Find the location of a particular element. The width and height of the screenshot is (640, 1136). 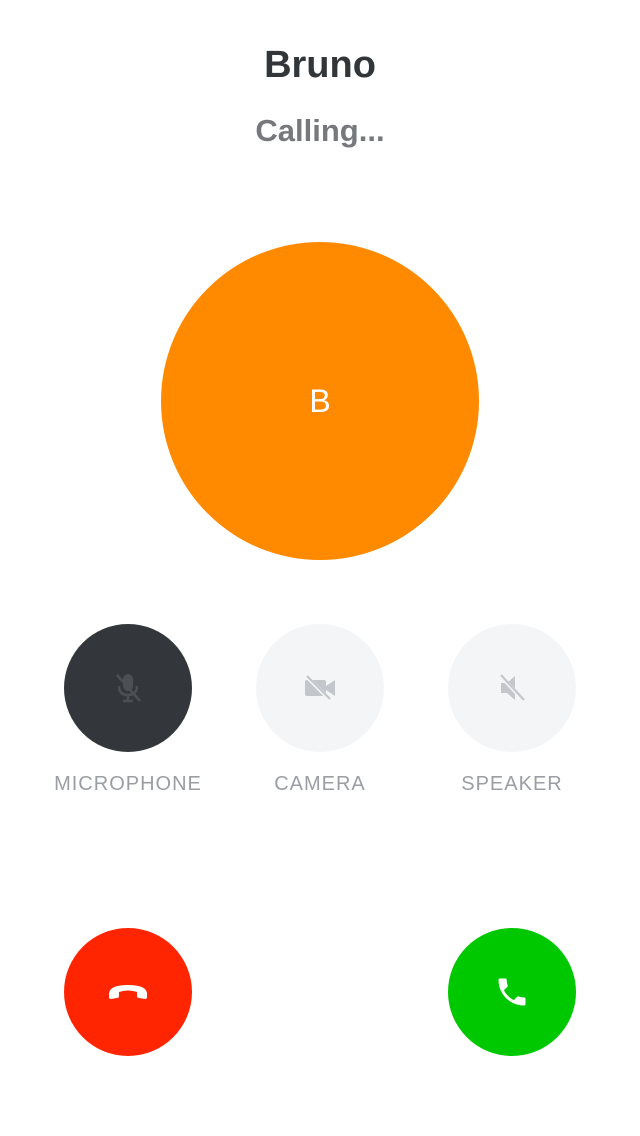

speaker-toggle-button is located at coordinates (512, 688).